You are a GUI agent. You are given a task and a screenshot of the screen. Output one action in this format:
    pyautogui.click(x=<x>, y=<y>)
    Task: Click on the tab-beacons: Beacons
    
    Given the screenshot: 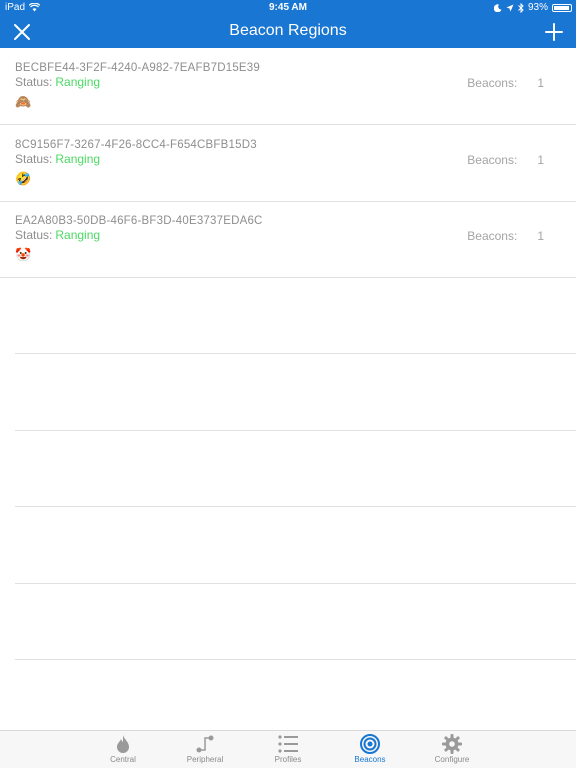 What is the action you would take?
    pyautogui.click(x=370, y=748)
    